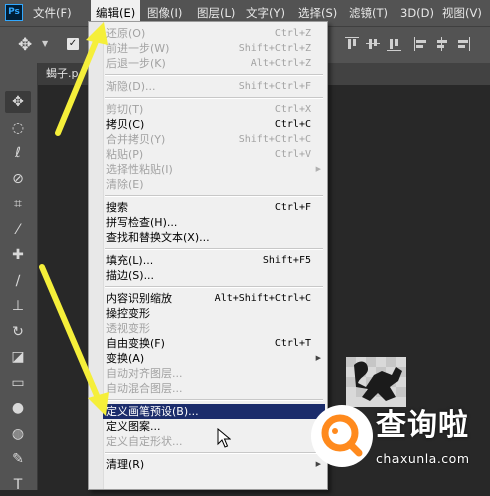 The height and width of the screenshot is (496, 490). What do you see at coordinates (214, 63) in the screenshot?
I see `menu-item-2: 后退一步(K) Alt+Ctrl+Z` at bounding box center [214, 63].